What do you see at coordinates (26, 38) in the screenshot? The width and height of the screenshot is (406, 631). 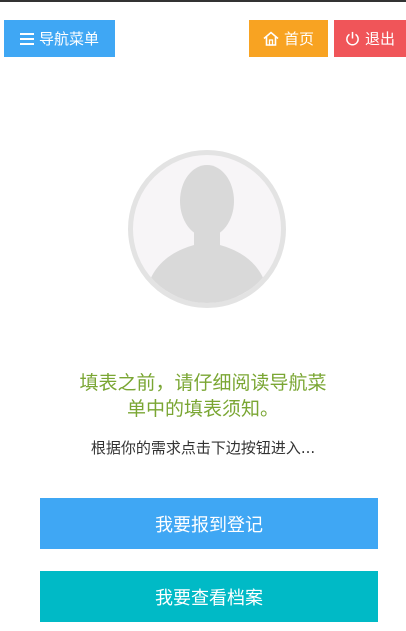 I see `menu-icon` at bounding box center [26, 38].